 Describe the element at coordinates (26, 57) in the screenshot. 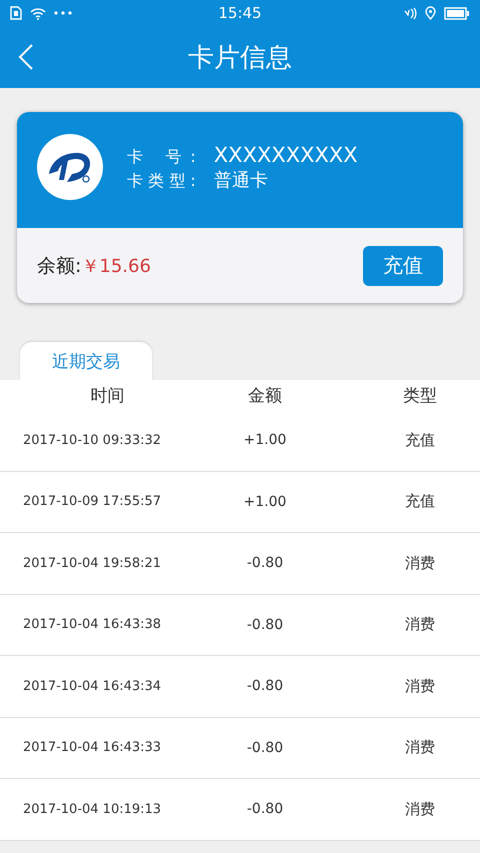

I see `back-icon` at that location.